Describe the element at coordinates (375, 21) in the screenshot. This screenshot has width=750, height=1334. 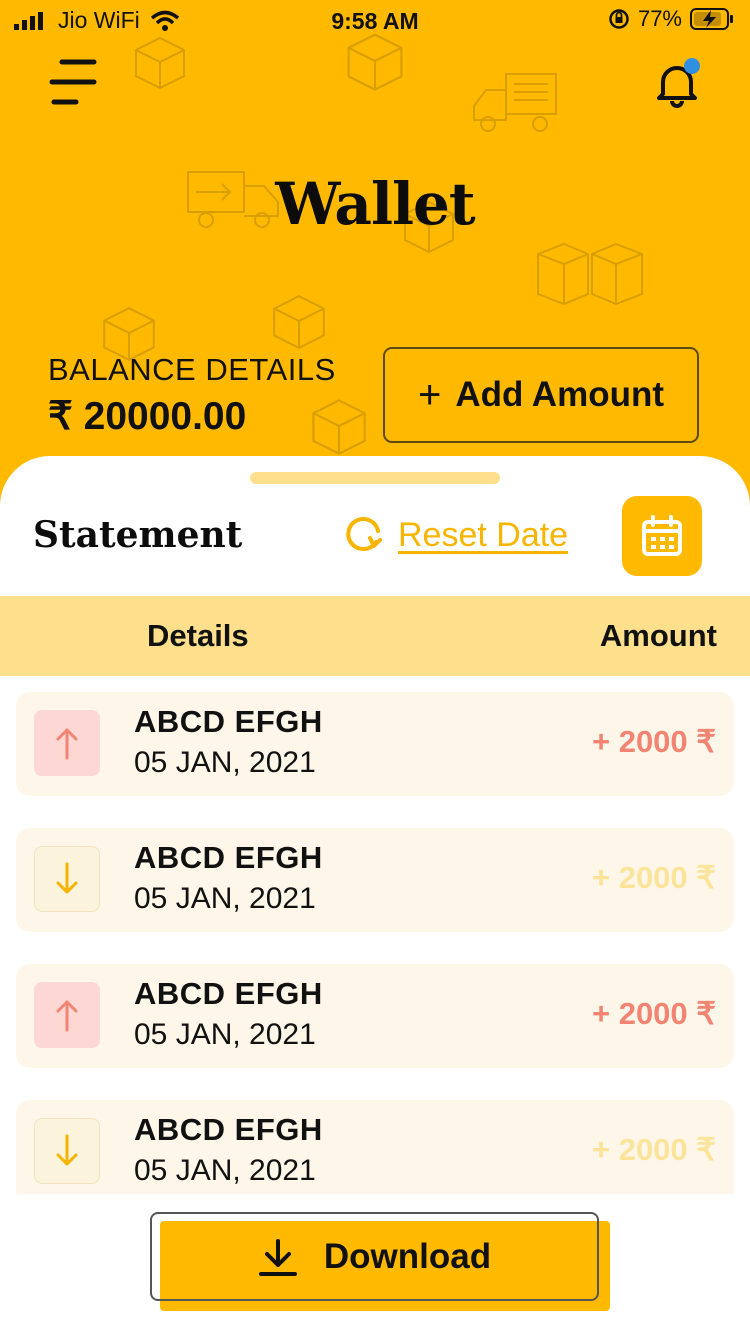
I see `status-bar: Jio WiFi 9:58 AM 77%` at that location.